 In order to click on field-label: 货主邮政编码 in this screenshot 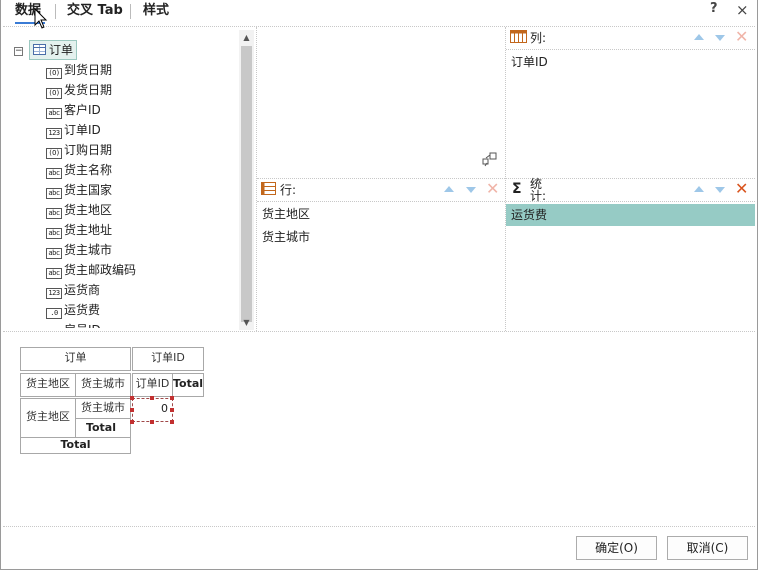, I will do `click(100, 270)`.